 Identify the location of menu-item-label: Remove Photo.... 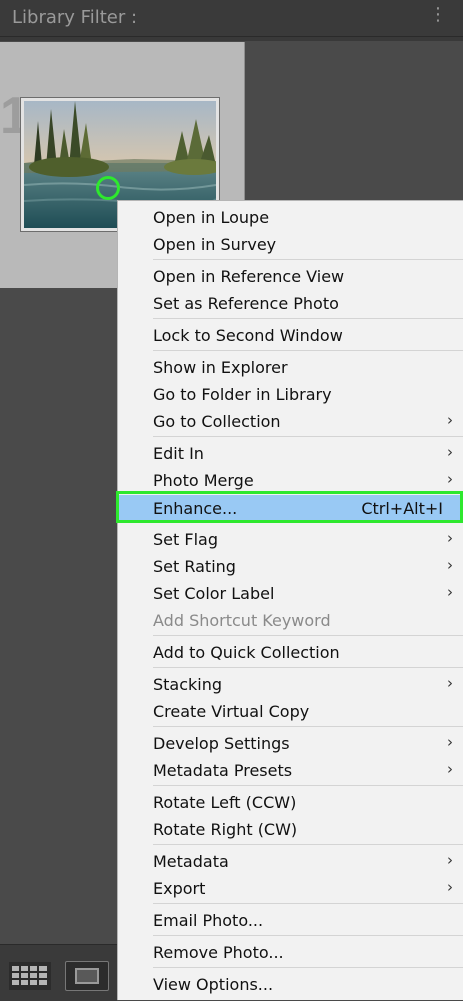
(218, 952).